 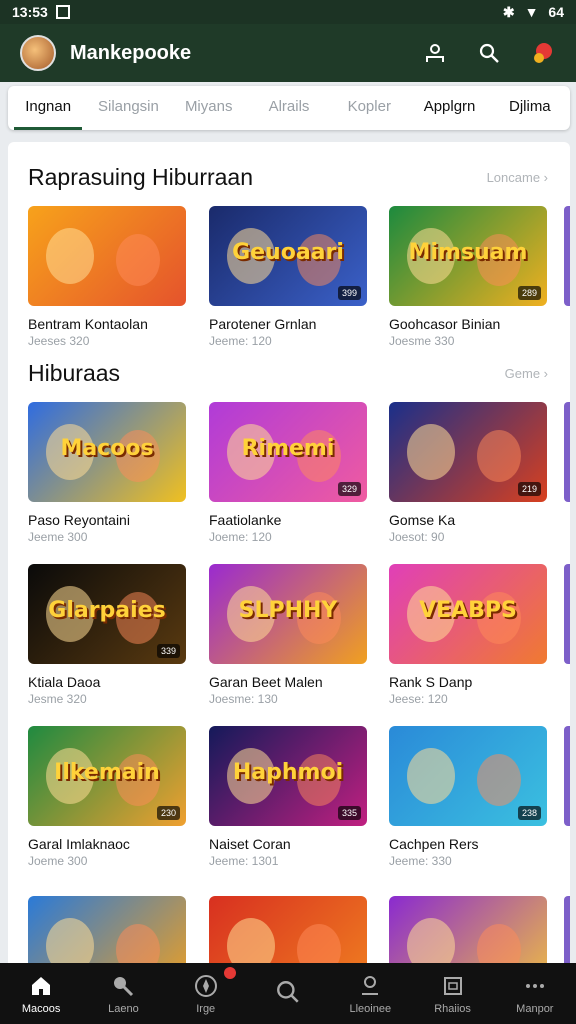 I want to click on more-icon, so click(x=535, y=986).